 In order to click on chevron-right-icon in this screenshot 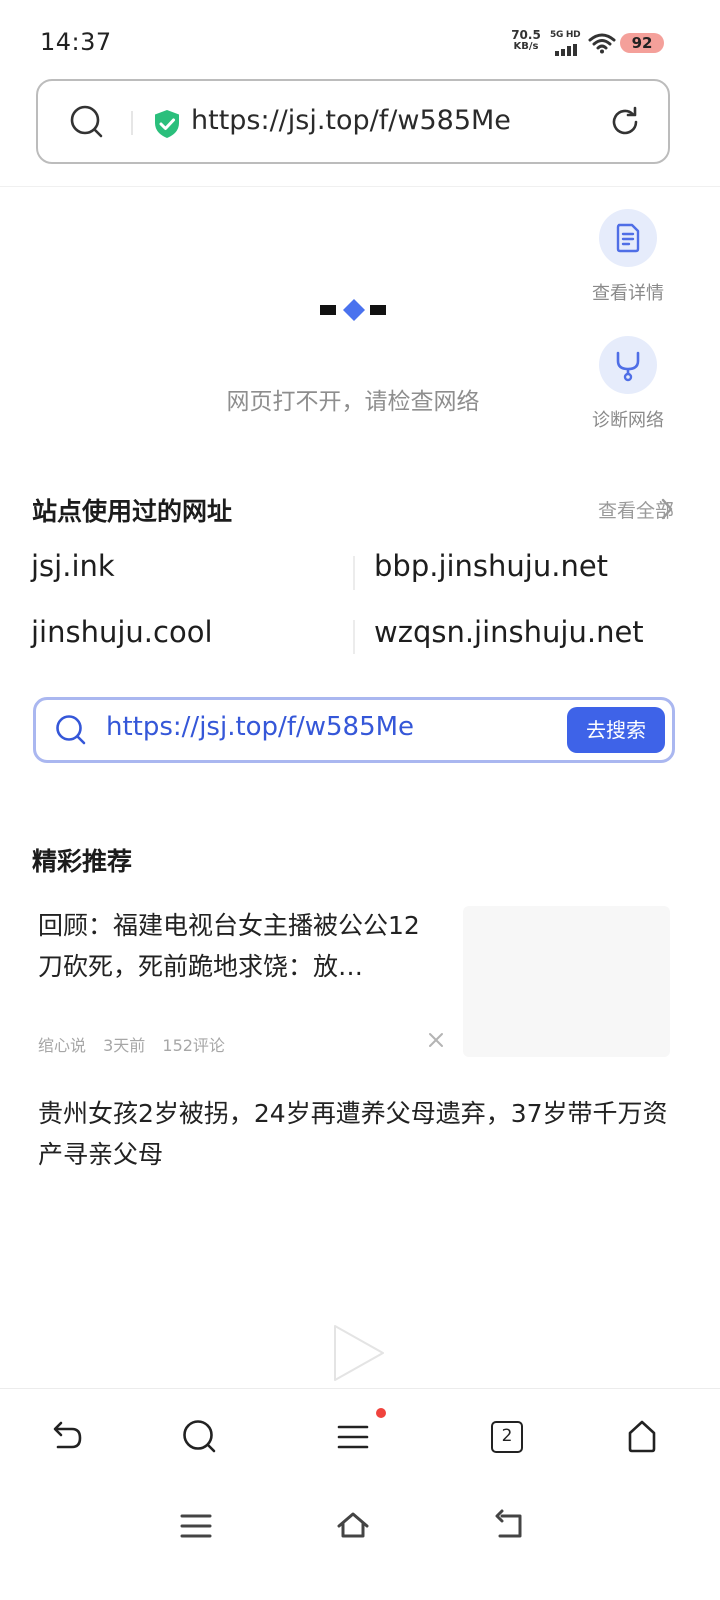, I will do `click(667, 509)`.